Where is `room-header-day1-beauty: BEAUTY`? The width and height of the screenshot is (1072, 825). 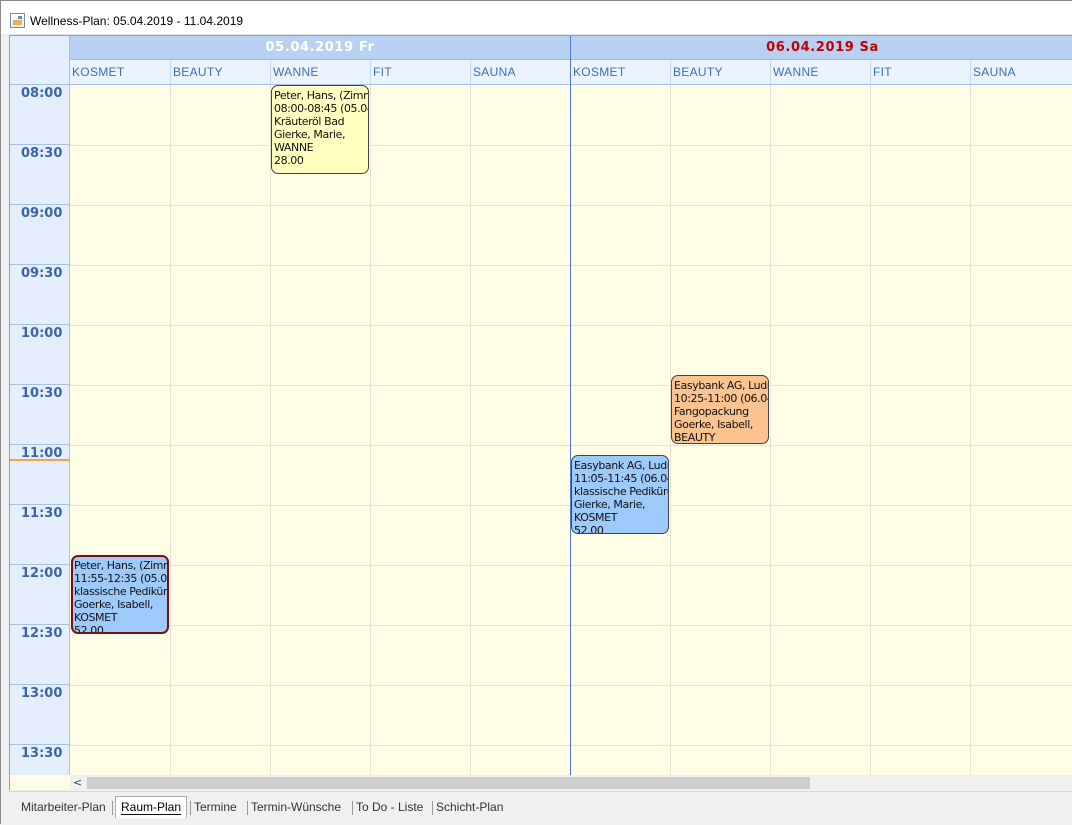 room-header-day1-beauty: BEAUTY is located at coordinates (720, 72).